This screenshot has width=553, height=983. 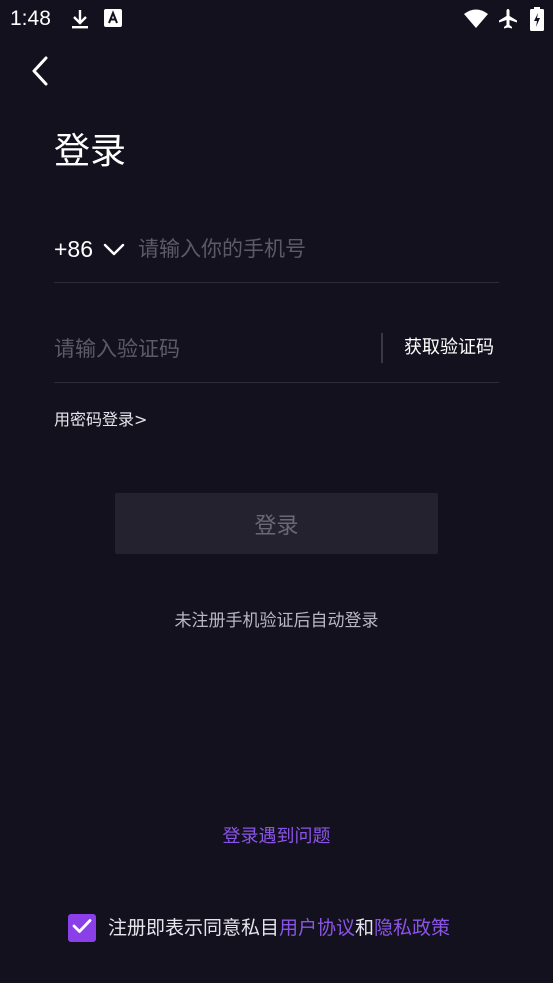 What do you see at coordinates (317, 928) in the screenshot?
I see `user-agreement-link: 用户协议` at bounding box center [317, 928].